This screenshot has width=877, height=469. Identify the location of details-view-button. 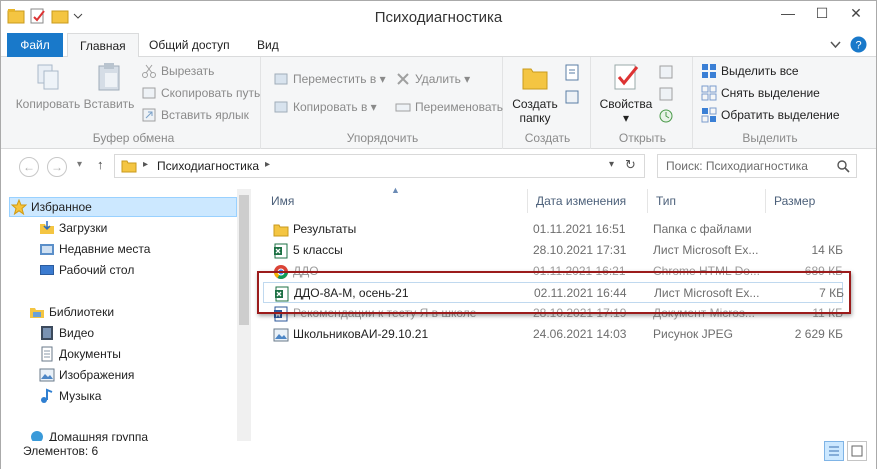
(834, 451).